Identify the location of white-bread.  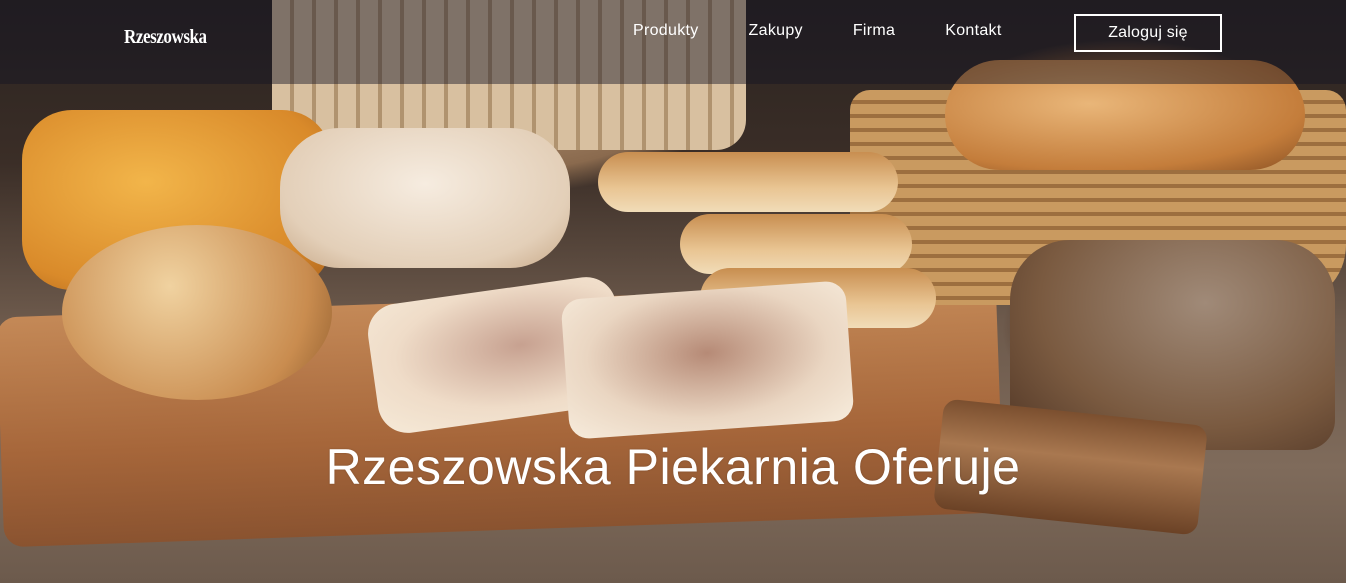
(425, 198).